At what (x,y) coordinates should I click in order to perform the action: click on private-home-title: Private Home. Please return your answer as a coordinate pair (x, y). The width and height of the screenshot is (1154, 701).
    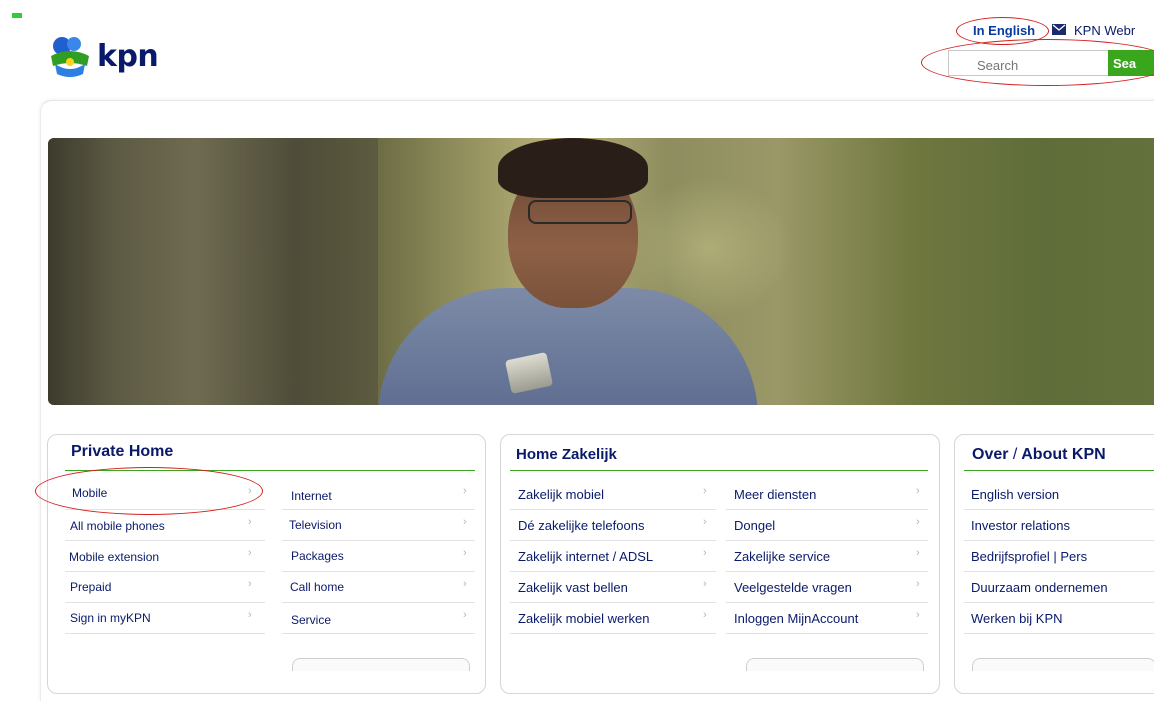
    Looking at the image, I should click on (122, 452).